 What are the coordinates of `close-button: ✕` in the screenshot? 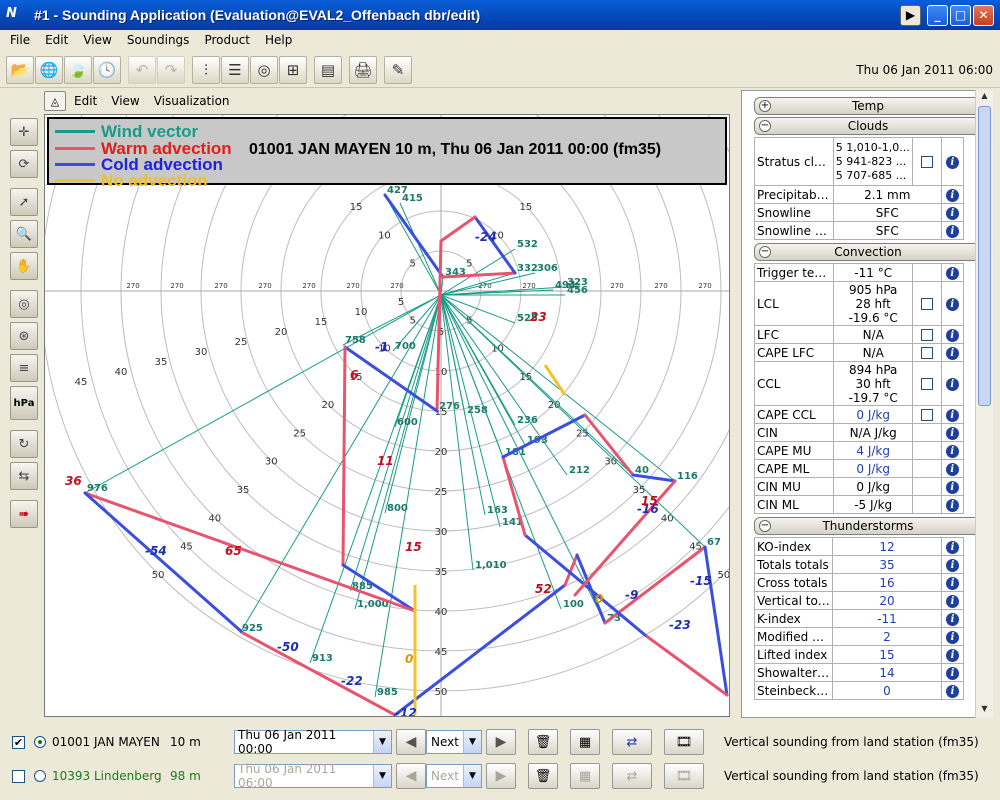 It's located at (983, 15).